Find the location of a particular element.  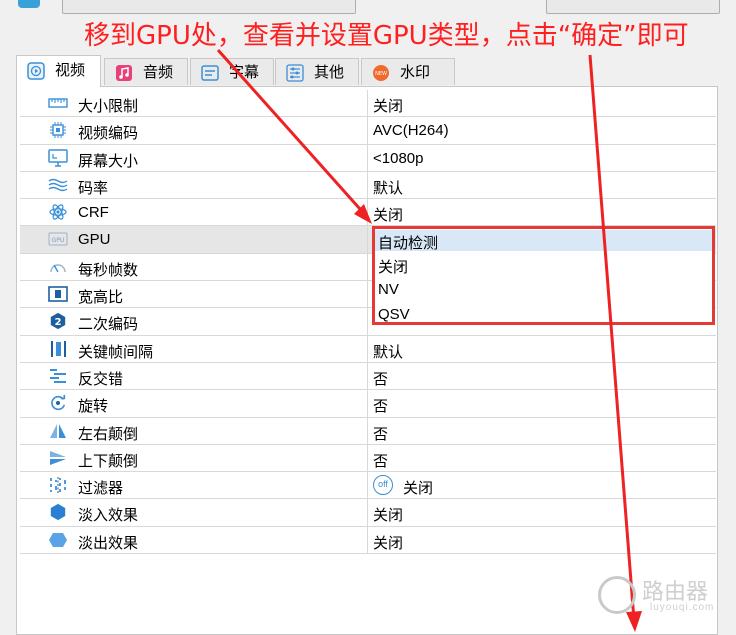

watermark-url: luyouqi.com is located at coordinates (682, 607).